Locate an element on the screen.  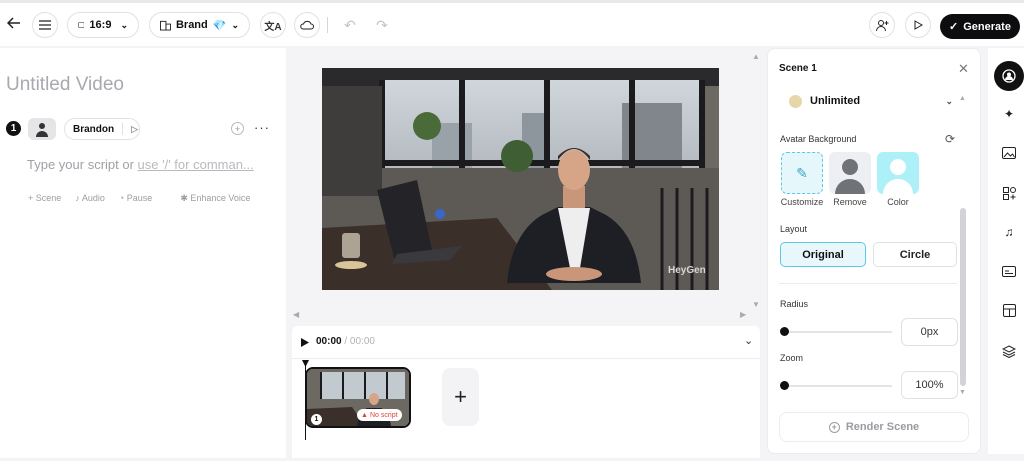
panel-scroll-up-icon: ▲ is located at coordinates (962, 98).